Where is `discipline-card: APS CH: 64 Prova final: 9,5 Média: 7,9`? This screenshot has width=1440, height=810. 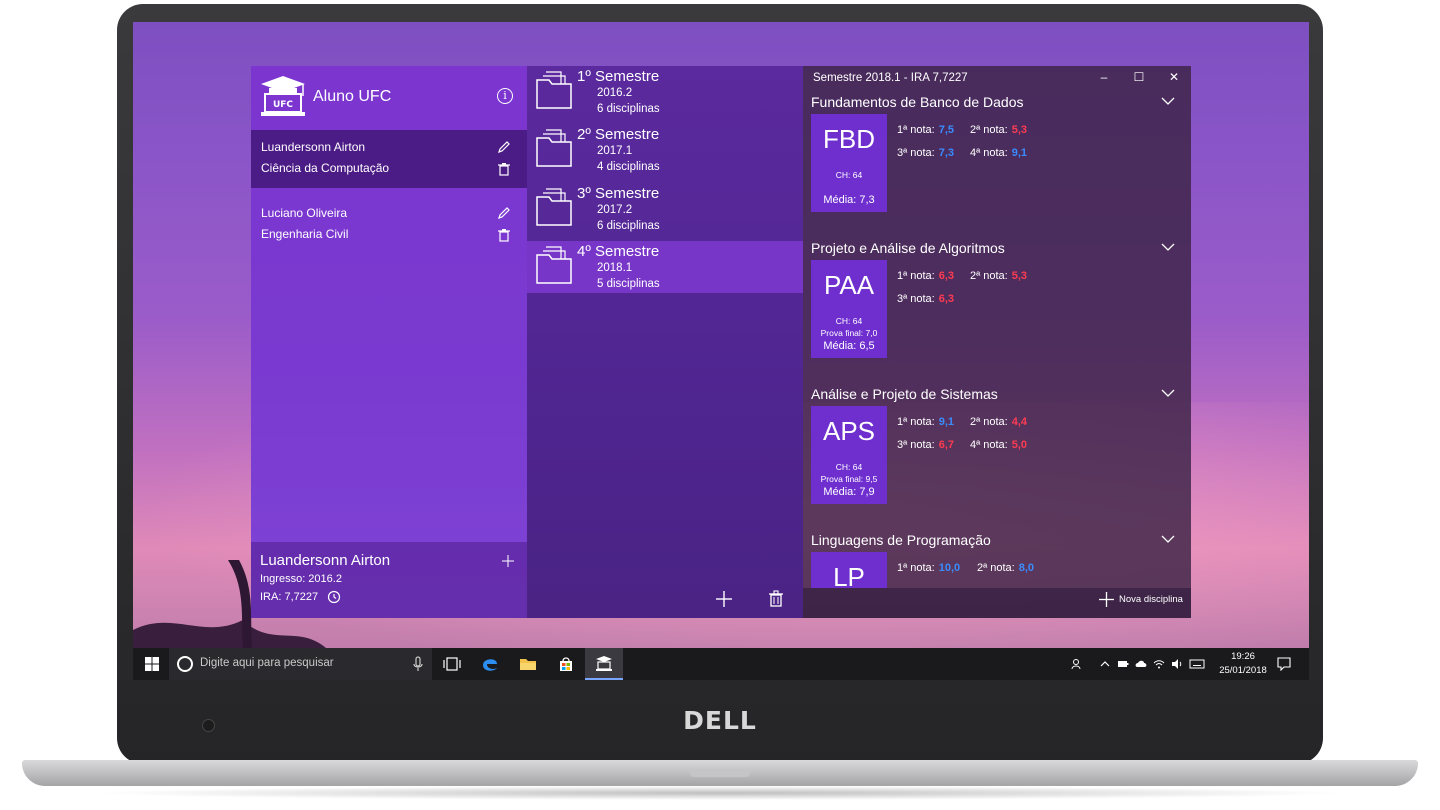
discipline-card: APS CH: 64 Prova final: 9,5 Média: 7,9 is located at coordinates (849, 455).